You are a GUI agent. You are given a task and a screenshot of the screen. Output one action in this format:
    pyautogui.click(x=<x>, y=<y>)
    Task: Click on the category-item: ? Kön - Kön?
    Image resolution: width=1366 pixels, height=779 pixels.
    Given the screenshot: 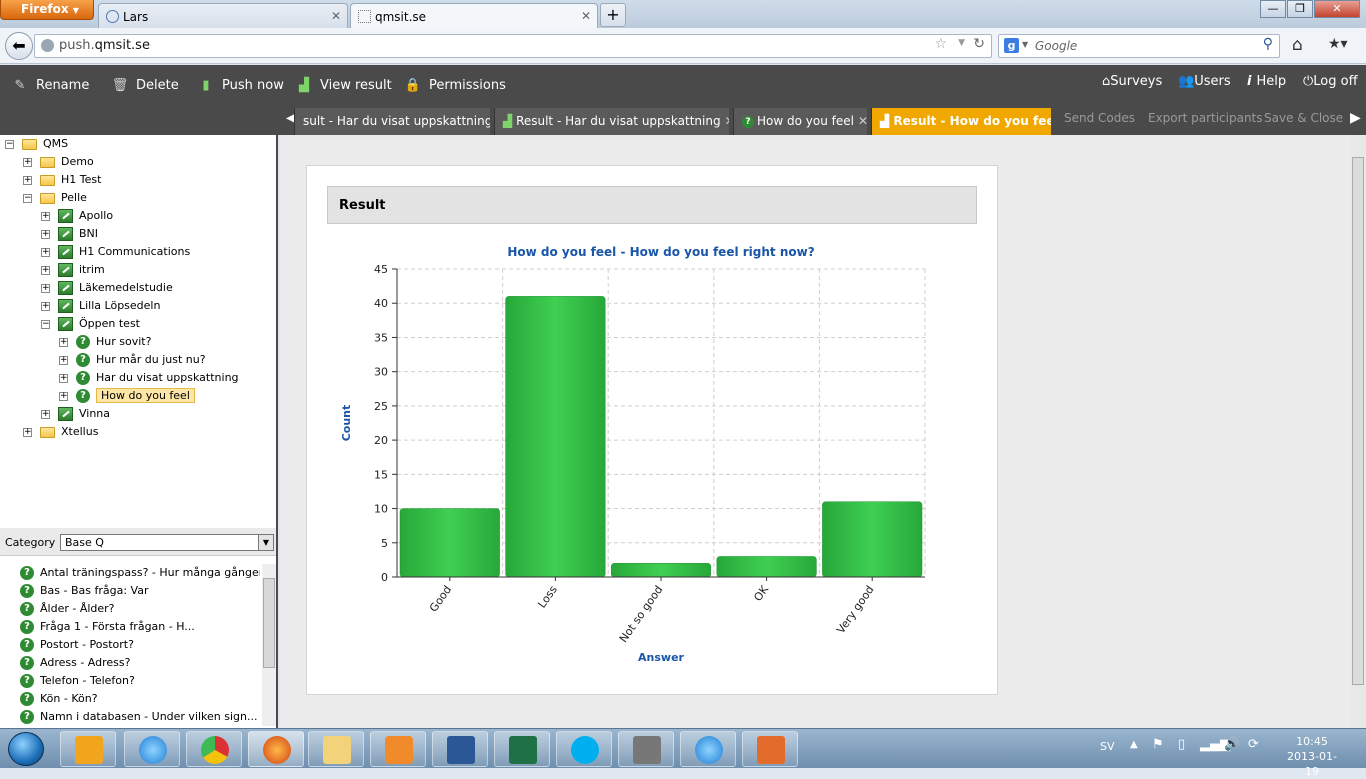 What is the action you would take?
    pyautogui.click(x=140, y=699)
    